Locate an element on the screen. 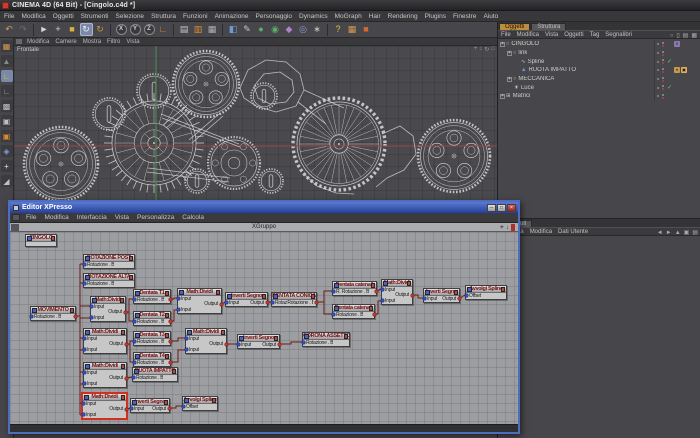  filter-icon: ▤ is located at coordinates (686, 35).